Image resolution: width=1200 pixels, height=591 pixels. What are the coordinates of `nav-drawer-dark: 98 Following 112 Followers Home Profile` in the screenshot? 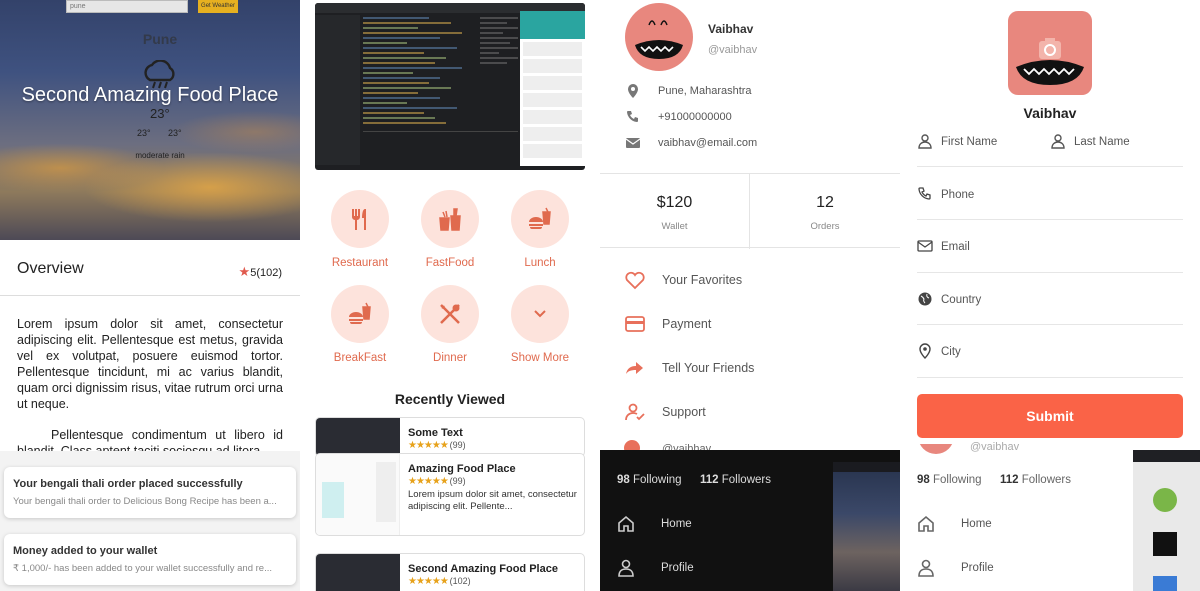 It's located at (750, 520).